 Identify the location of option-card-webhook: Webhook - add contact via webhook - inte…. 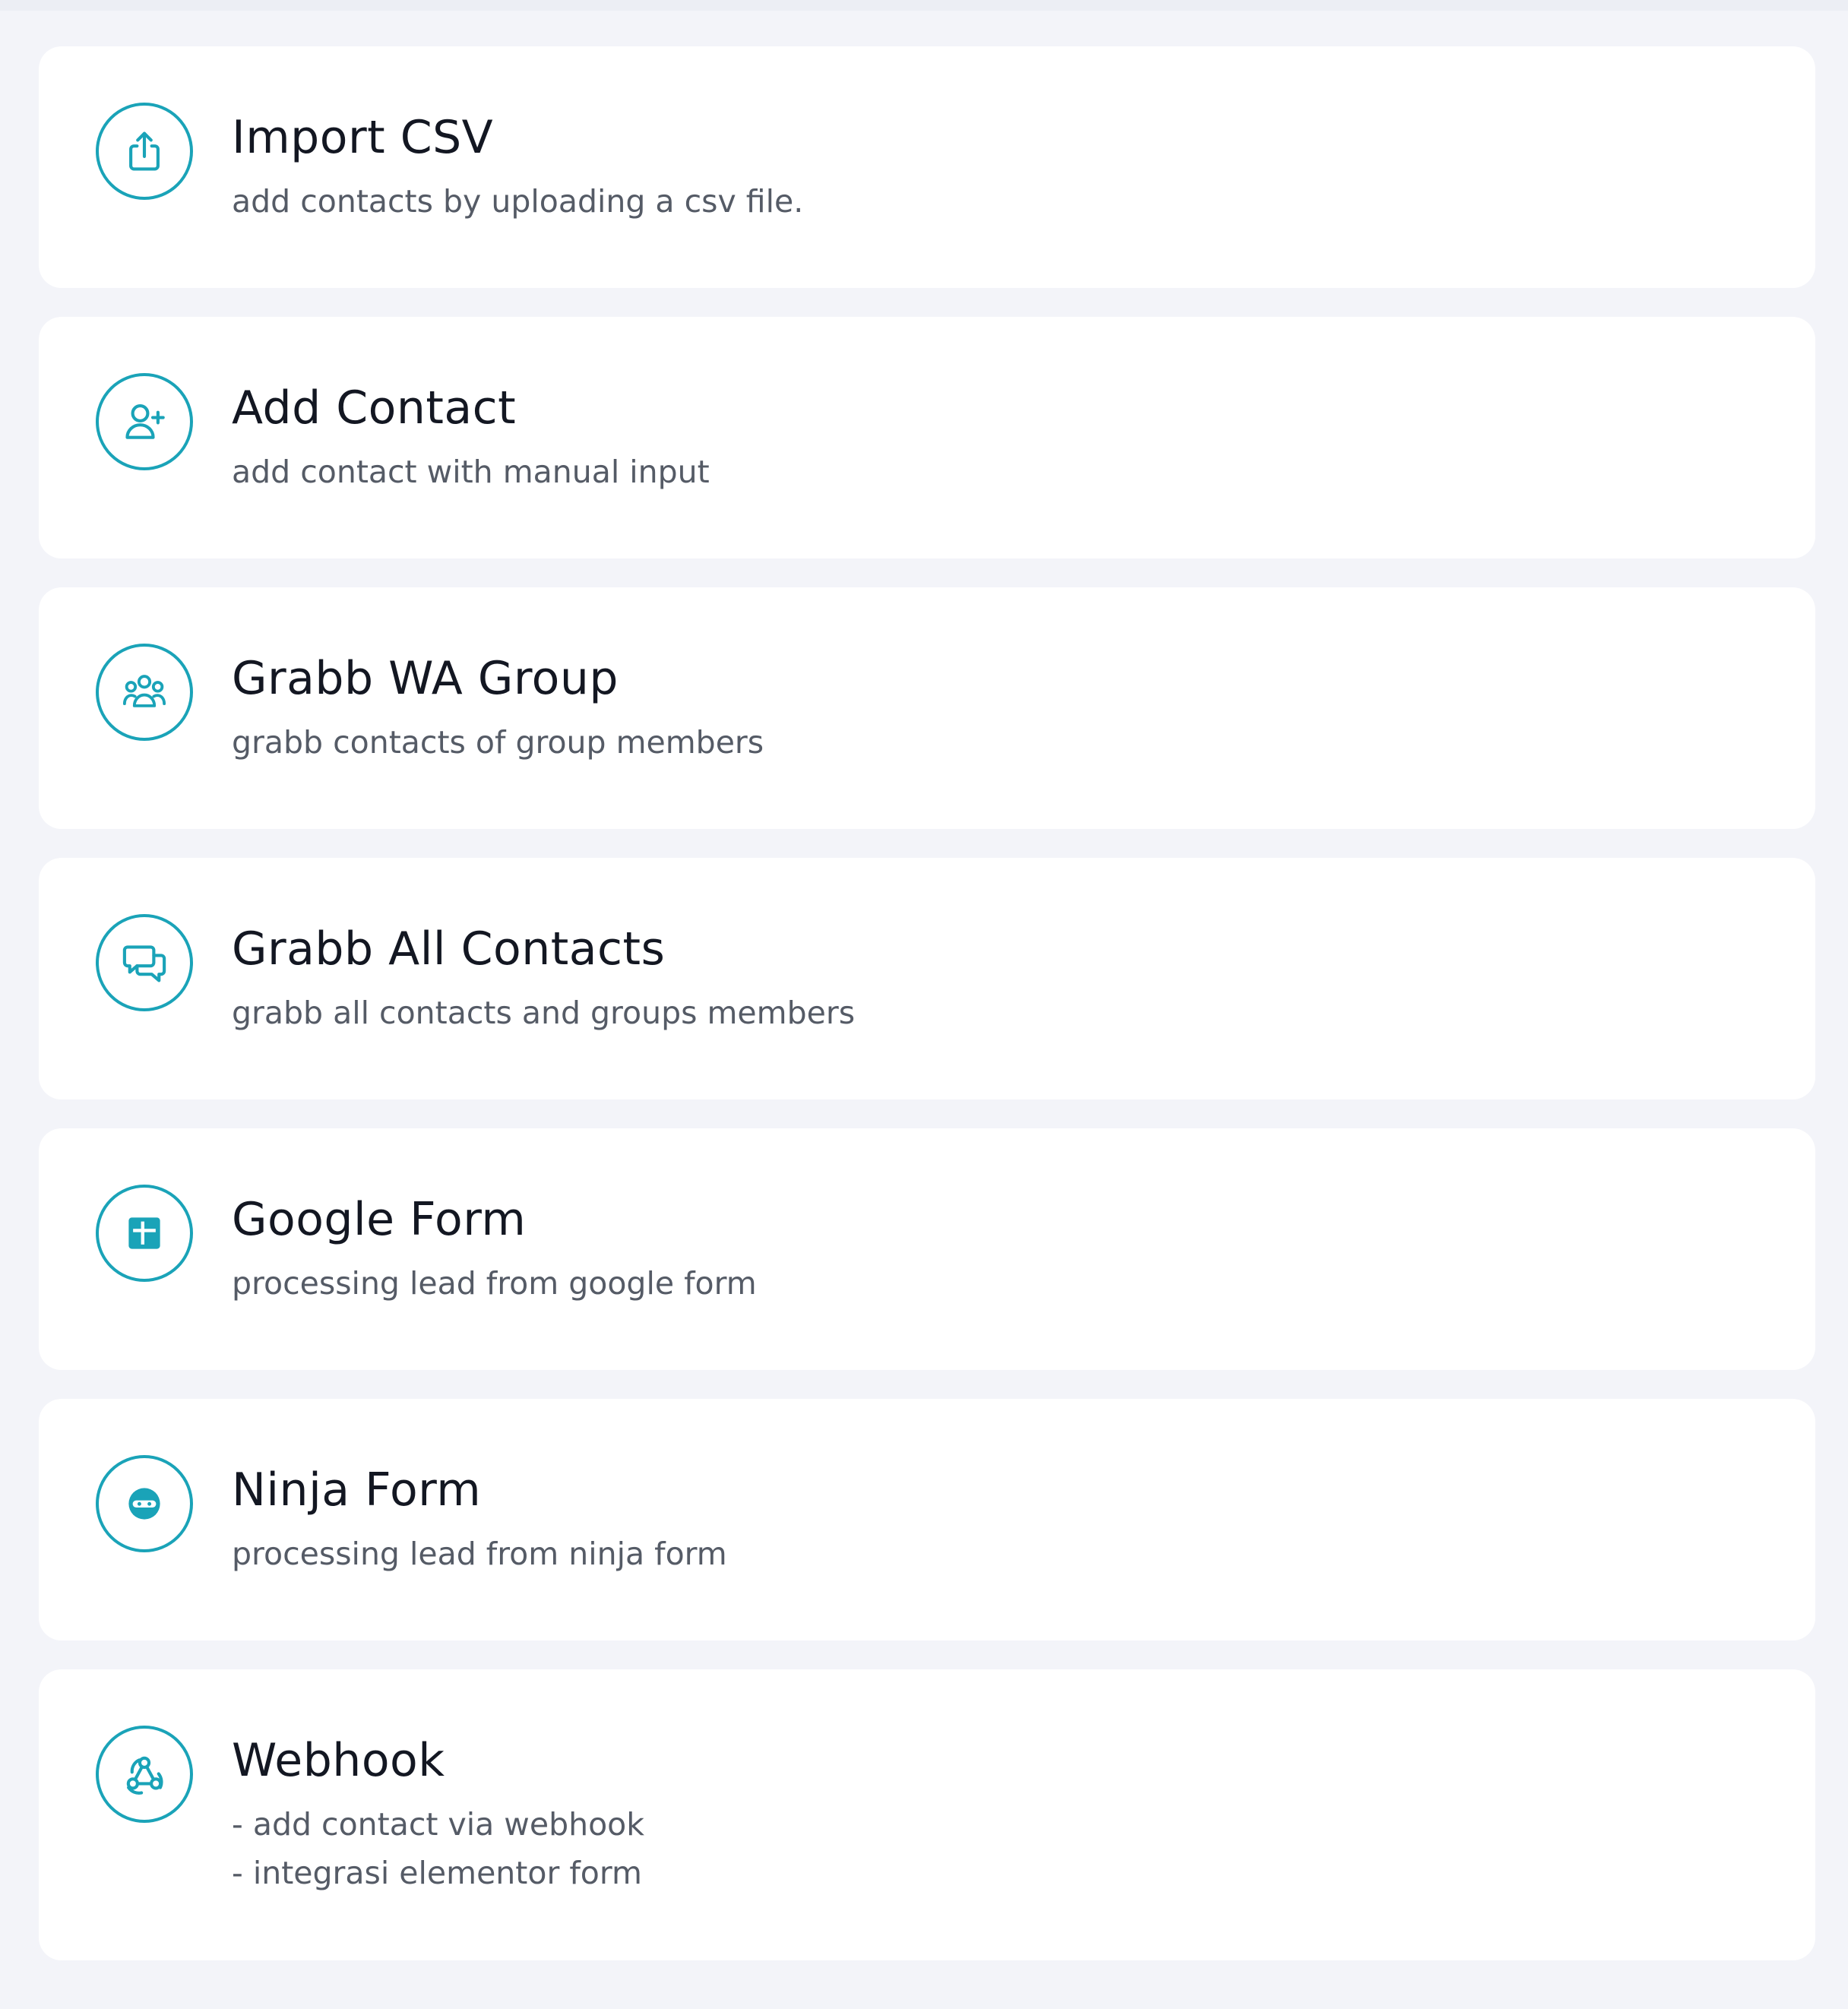
(927, 1814).